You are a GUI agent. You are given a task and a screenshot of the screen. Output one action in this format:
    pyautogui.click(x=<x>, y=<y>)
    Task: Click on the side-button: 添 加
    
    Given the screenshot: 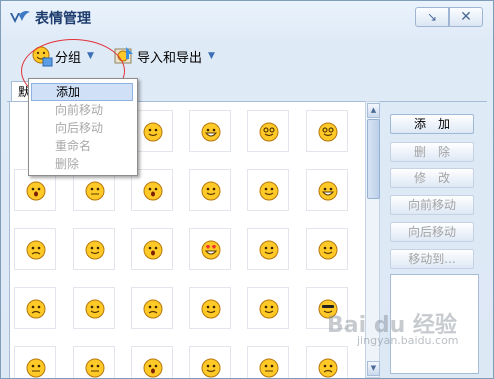 What is the action you would take?
    pyautogui.click(x=432, y=124)
    